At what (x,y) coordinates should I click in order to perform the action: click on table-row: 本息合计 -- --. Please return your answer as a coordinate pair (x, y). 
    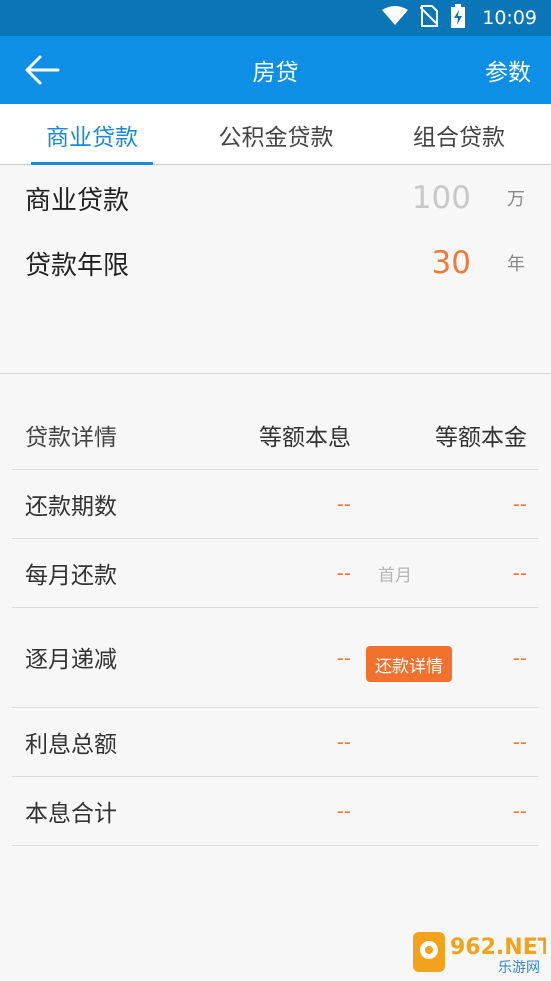
    Looking at the image, I should click on (275, 811).